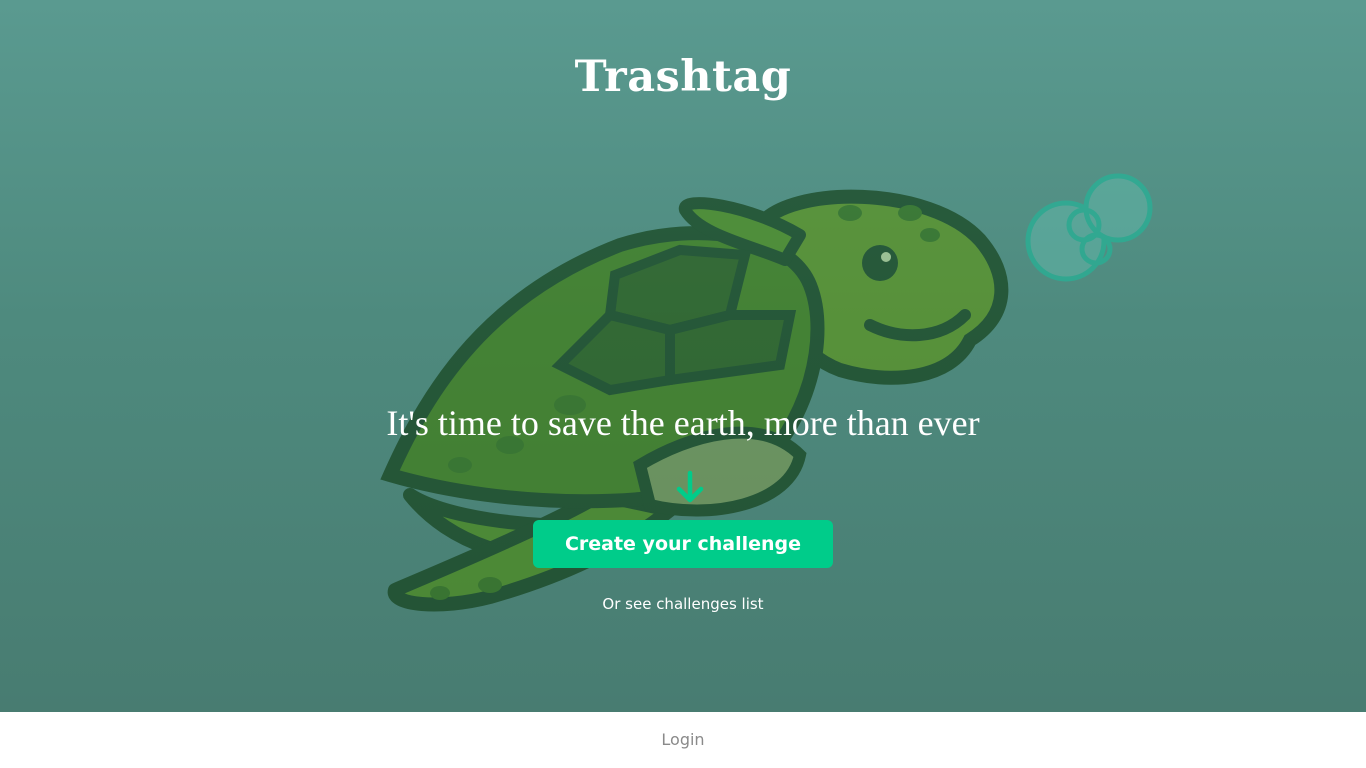 The height and width of the screenshot is (768, 1366). Describe the element at coordinates (683, 544) in the screenshot. I see `create-challenge-button: Create your challenge` at that location.